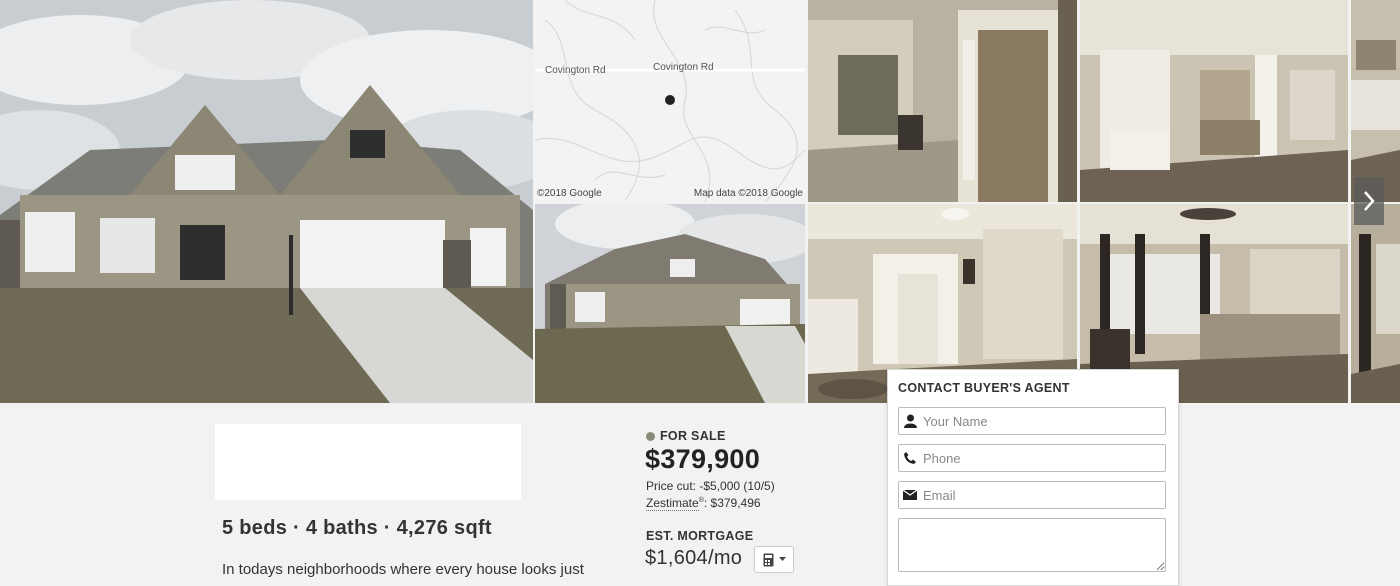 This screenshot has height=586, width=1400. Describe the element at coordinates (703, 459) in the screenshot. I see `listing-price: $379,900` at that location.